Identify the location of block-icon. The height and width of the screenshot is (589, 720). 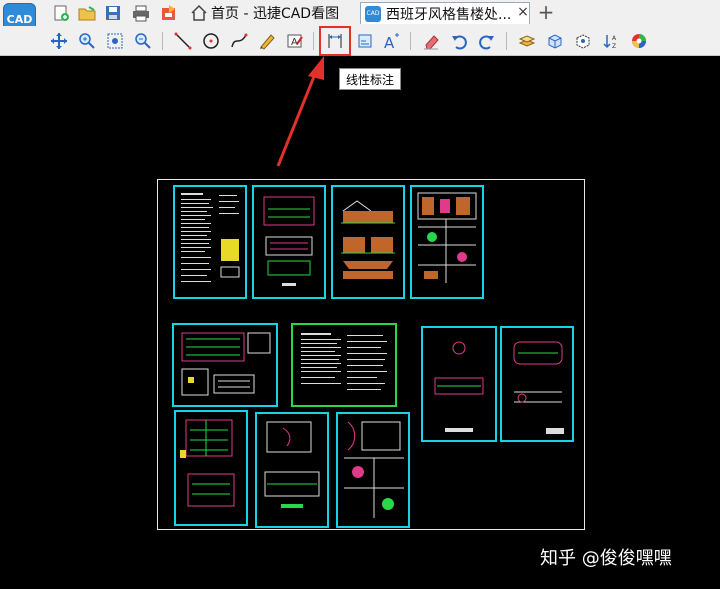
(583, 41).